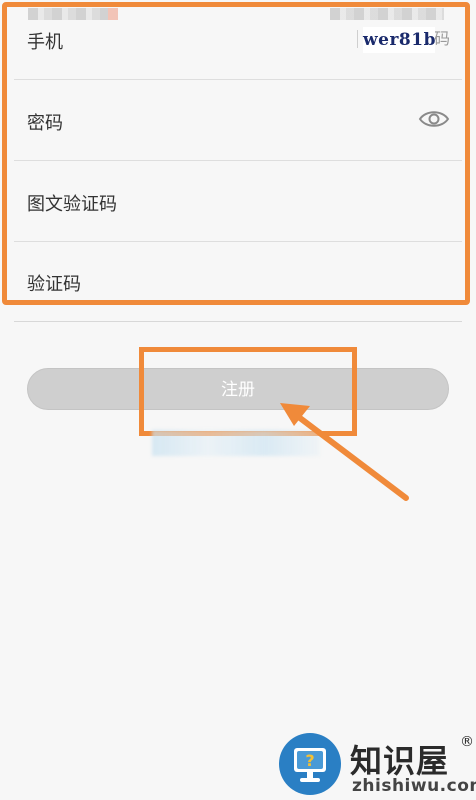 The width and height of the screenshot is (476, 800). Describe the element at coordinates (344, 452) in the screenshot. I see `pointer-arrow` at that location.